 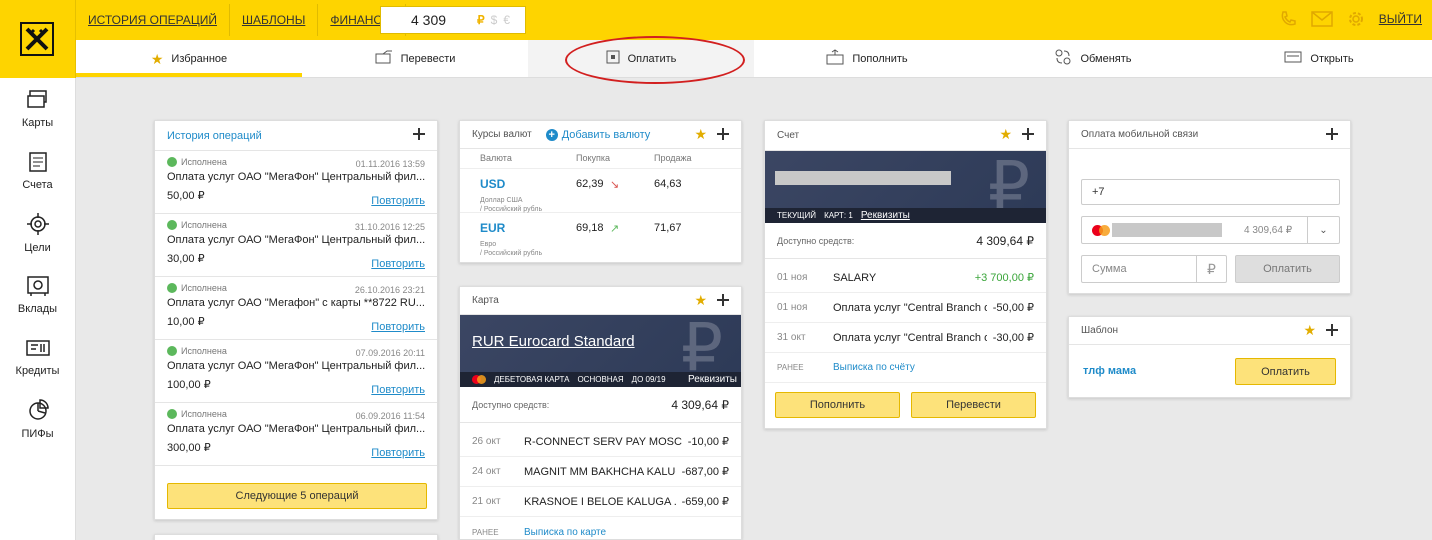 I want to click on chevron-down-icon: ⌄, so click(x=1323, y=230).